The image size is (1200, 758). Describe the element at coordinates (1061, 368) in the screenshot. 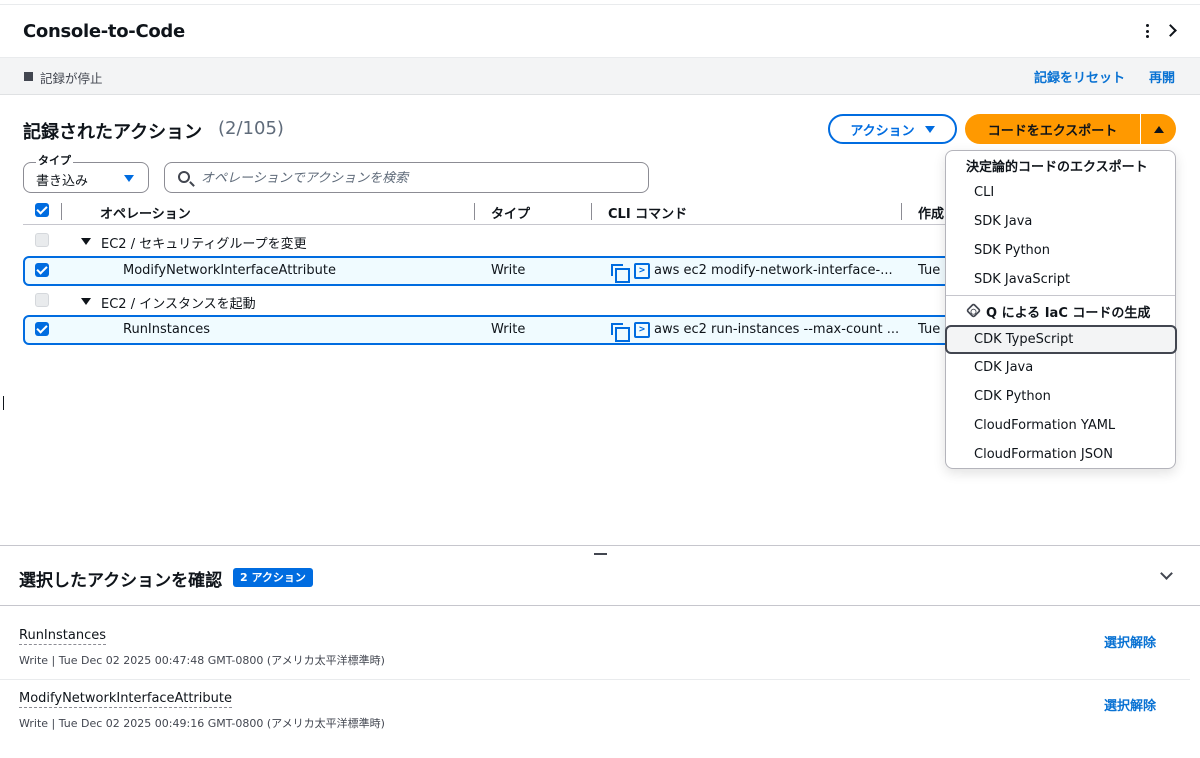

I see `menu-item-cdk-java: CDK Java` at that location.